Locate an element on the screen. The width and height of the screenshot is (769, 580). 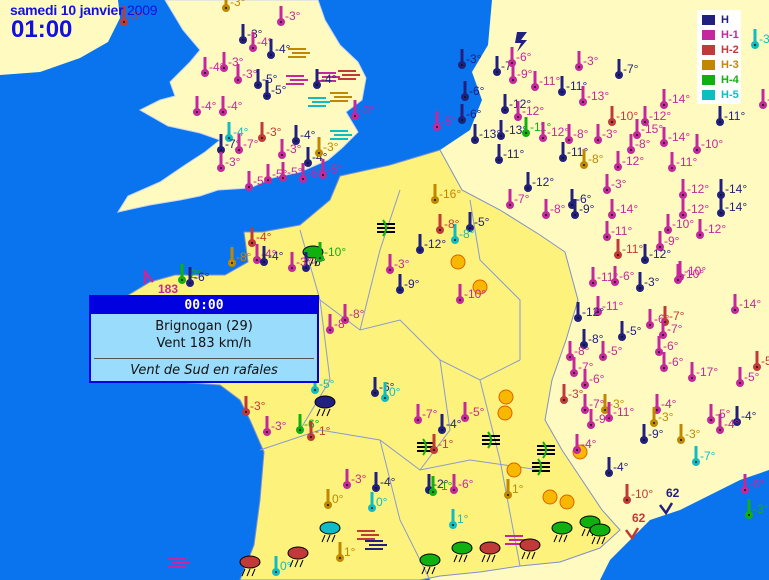
temperature-label: -14° is located at coordinates (627, 209).